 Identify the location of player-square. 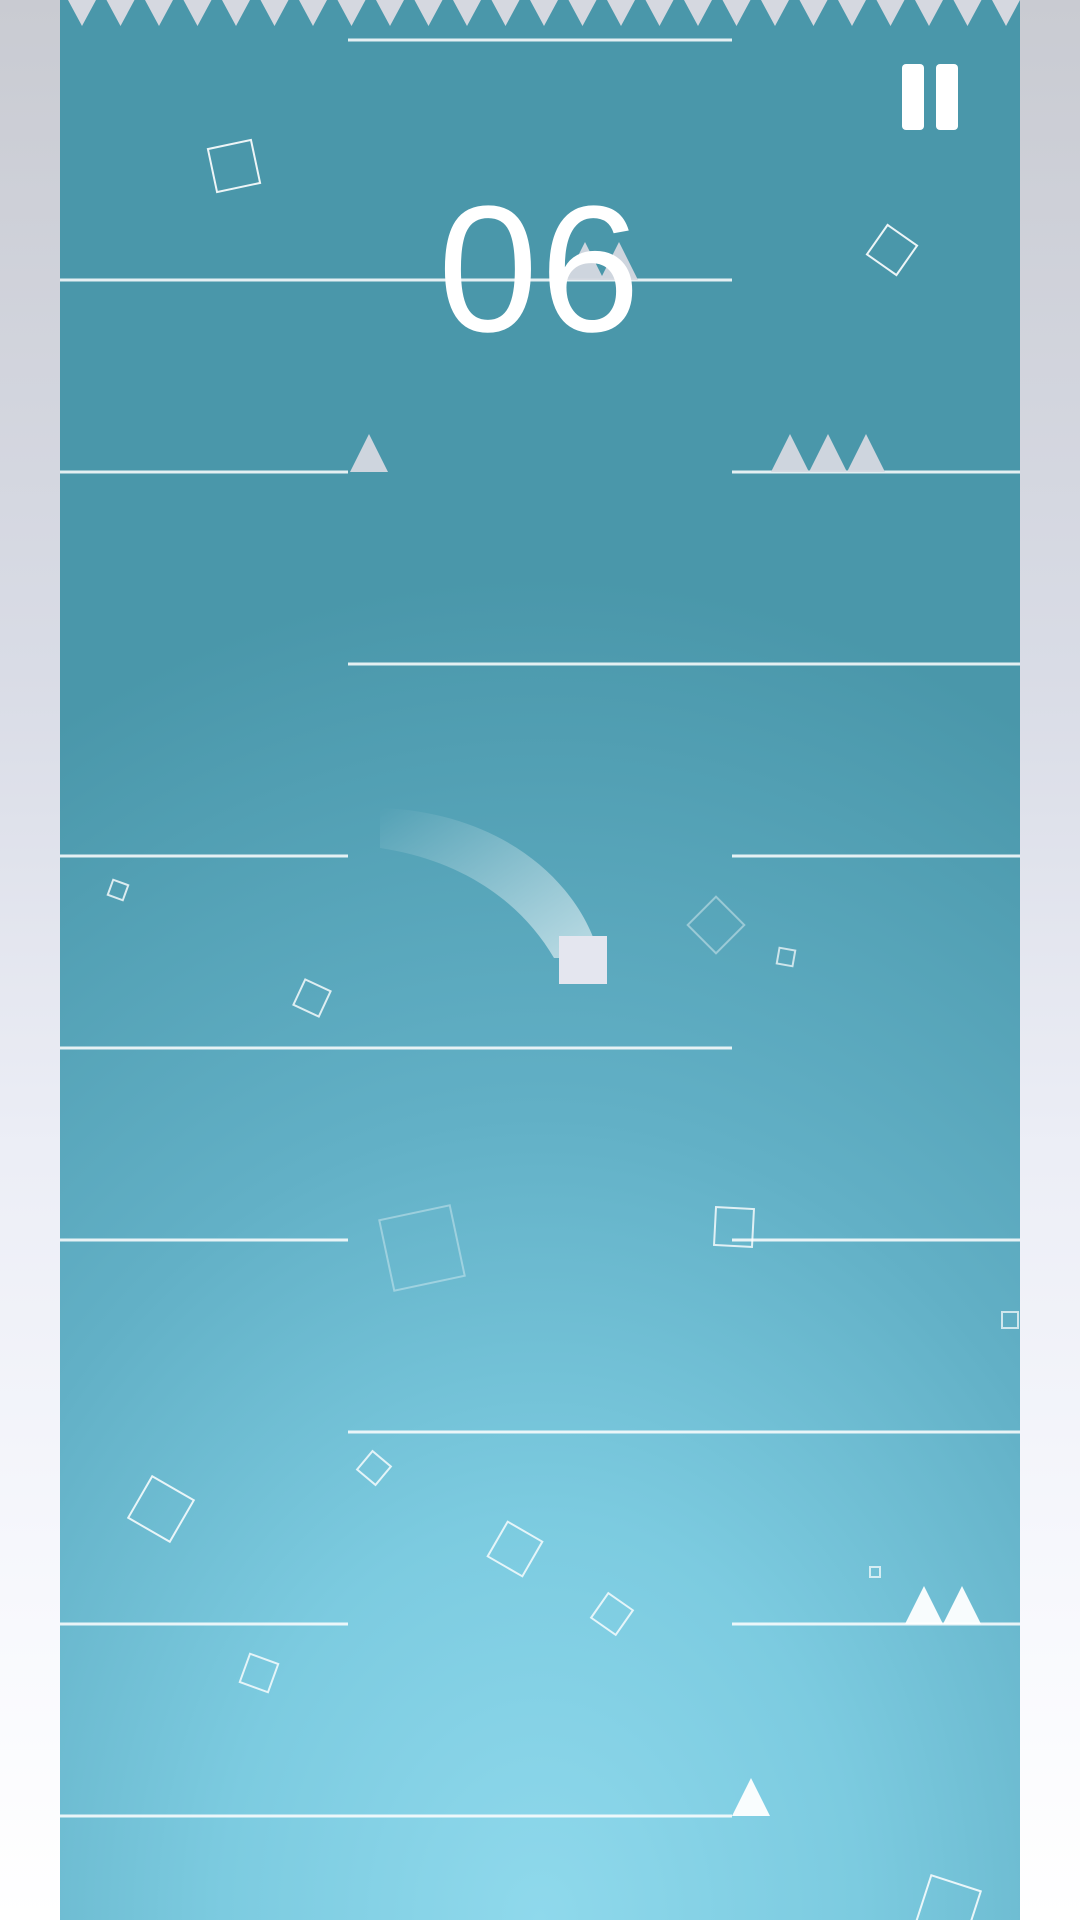
(583, 960).